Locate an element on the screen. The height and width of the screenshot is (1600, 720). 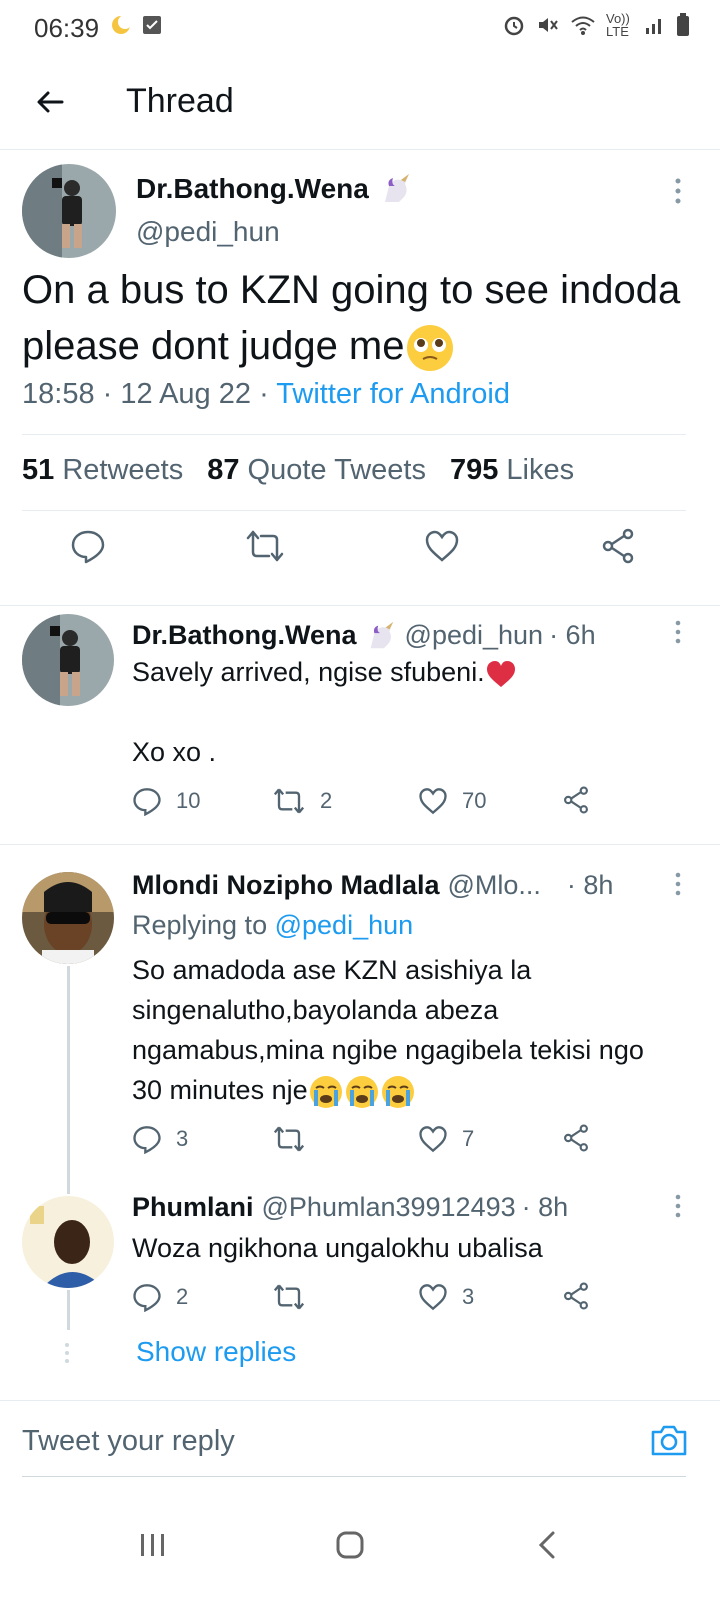
reply-button: 10 is located at coordinates (166, 801).